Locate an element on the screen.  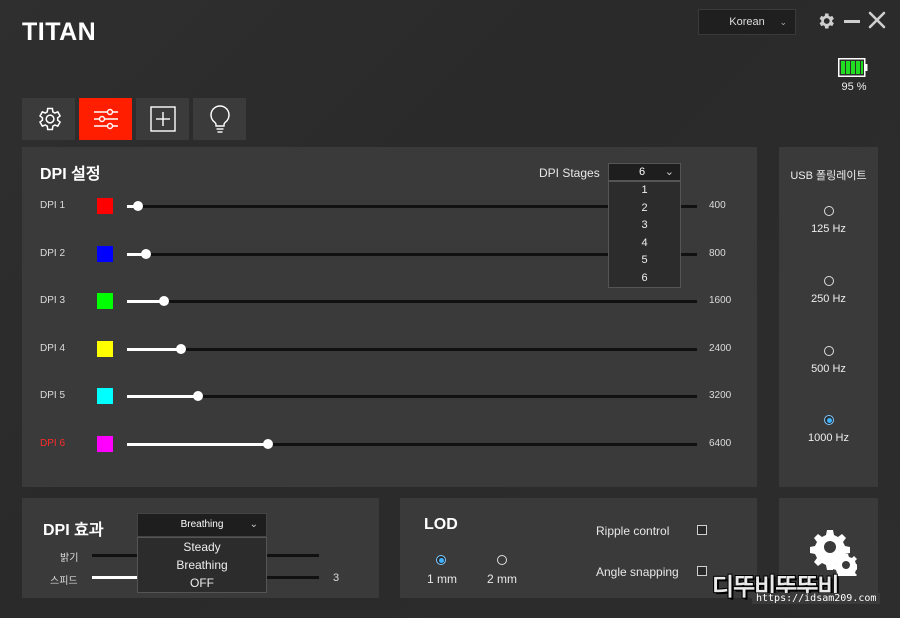
usb-rate-label: 1000 Hz is located at coordinates (828, 438).